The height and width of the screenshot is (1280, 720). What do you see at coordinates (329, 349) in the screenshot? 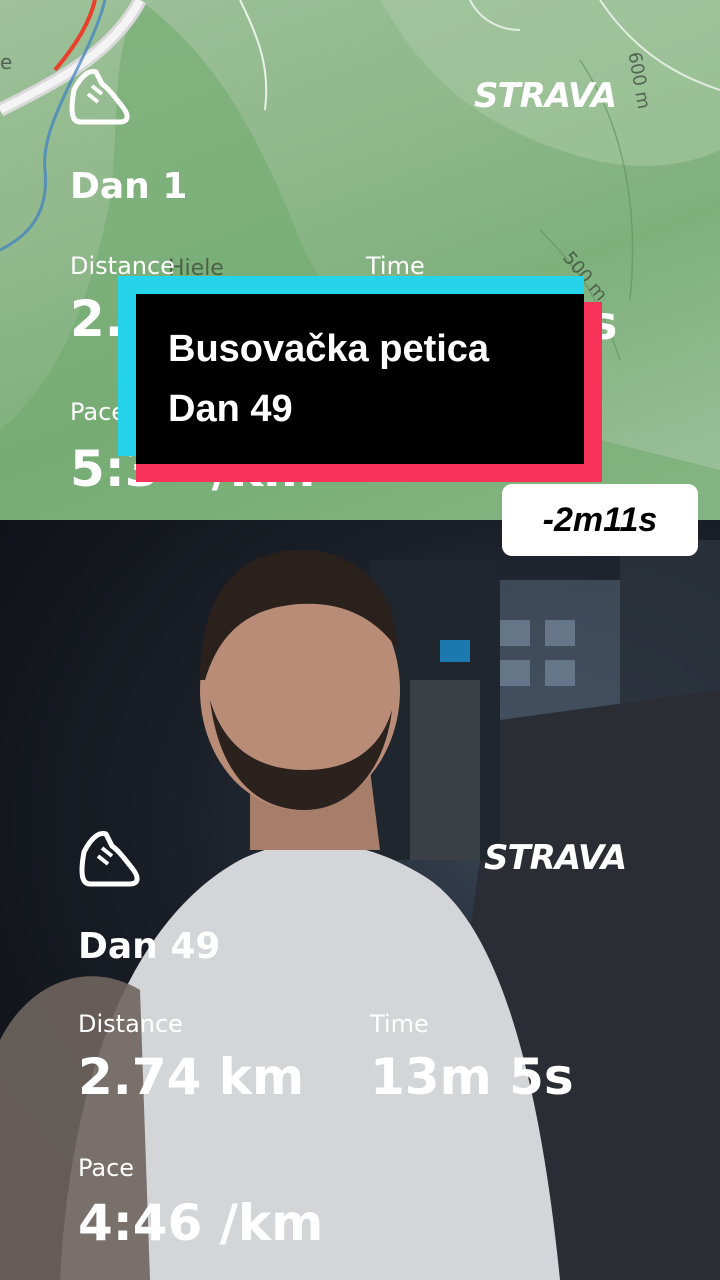
I see `title-line-1: Busovačka petica` at bounding box center [329, 349].